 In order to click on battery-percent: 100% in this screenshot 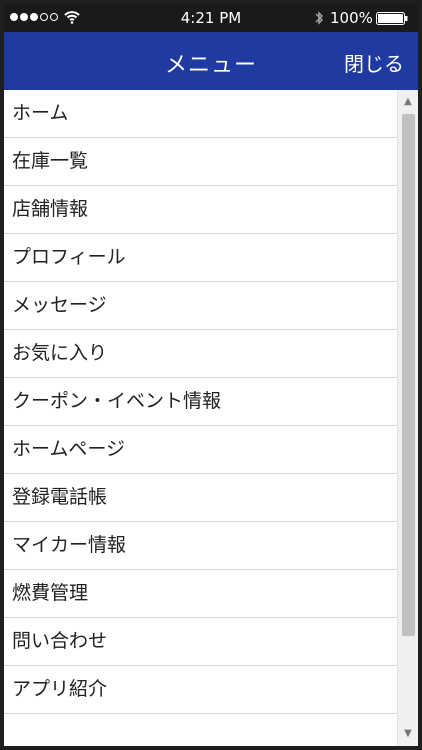, I will do `click(351, 18)`.